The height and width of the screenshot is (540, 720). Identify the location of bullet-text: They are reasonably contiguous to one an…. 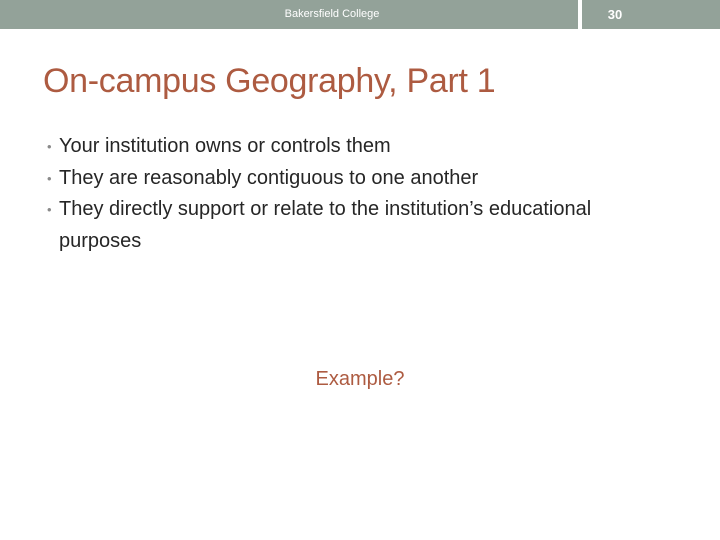
(269, 177).